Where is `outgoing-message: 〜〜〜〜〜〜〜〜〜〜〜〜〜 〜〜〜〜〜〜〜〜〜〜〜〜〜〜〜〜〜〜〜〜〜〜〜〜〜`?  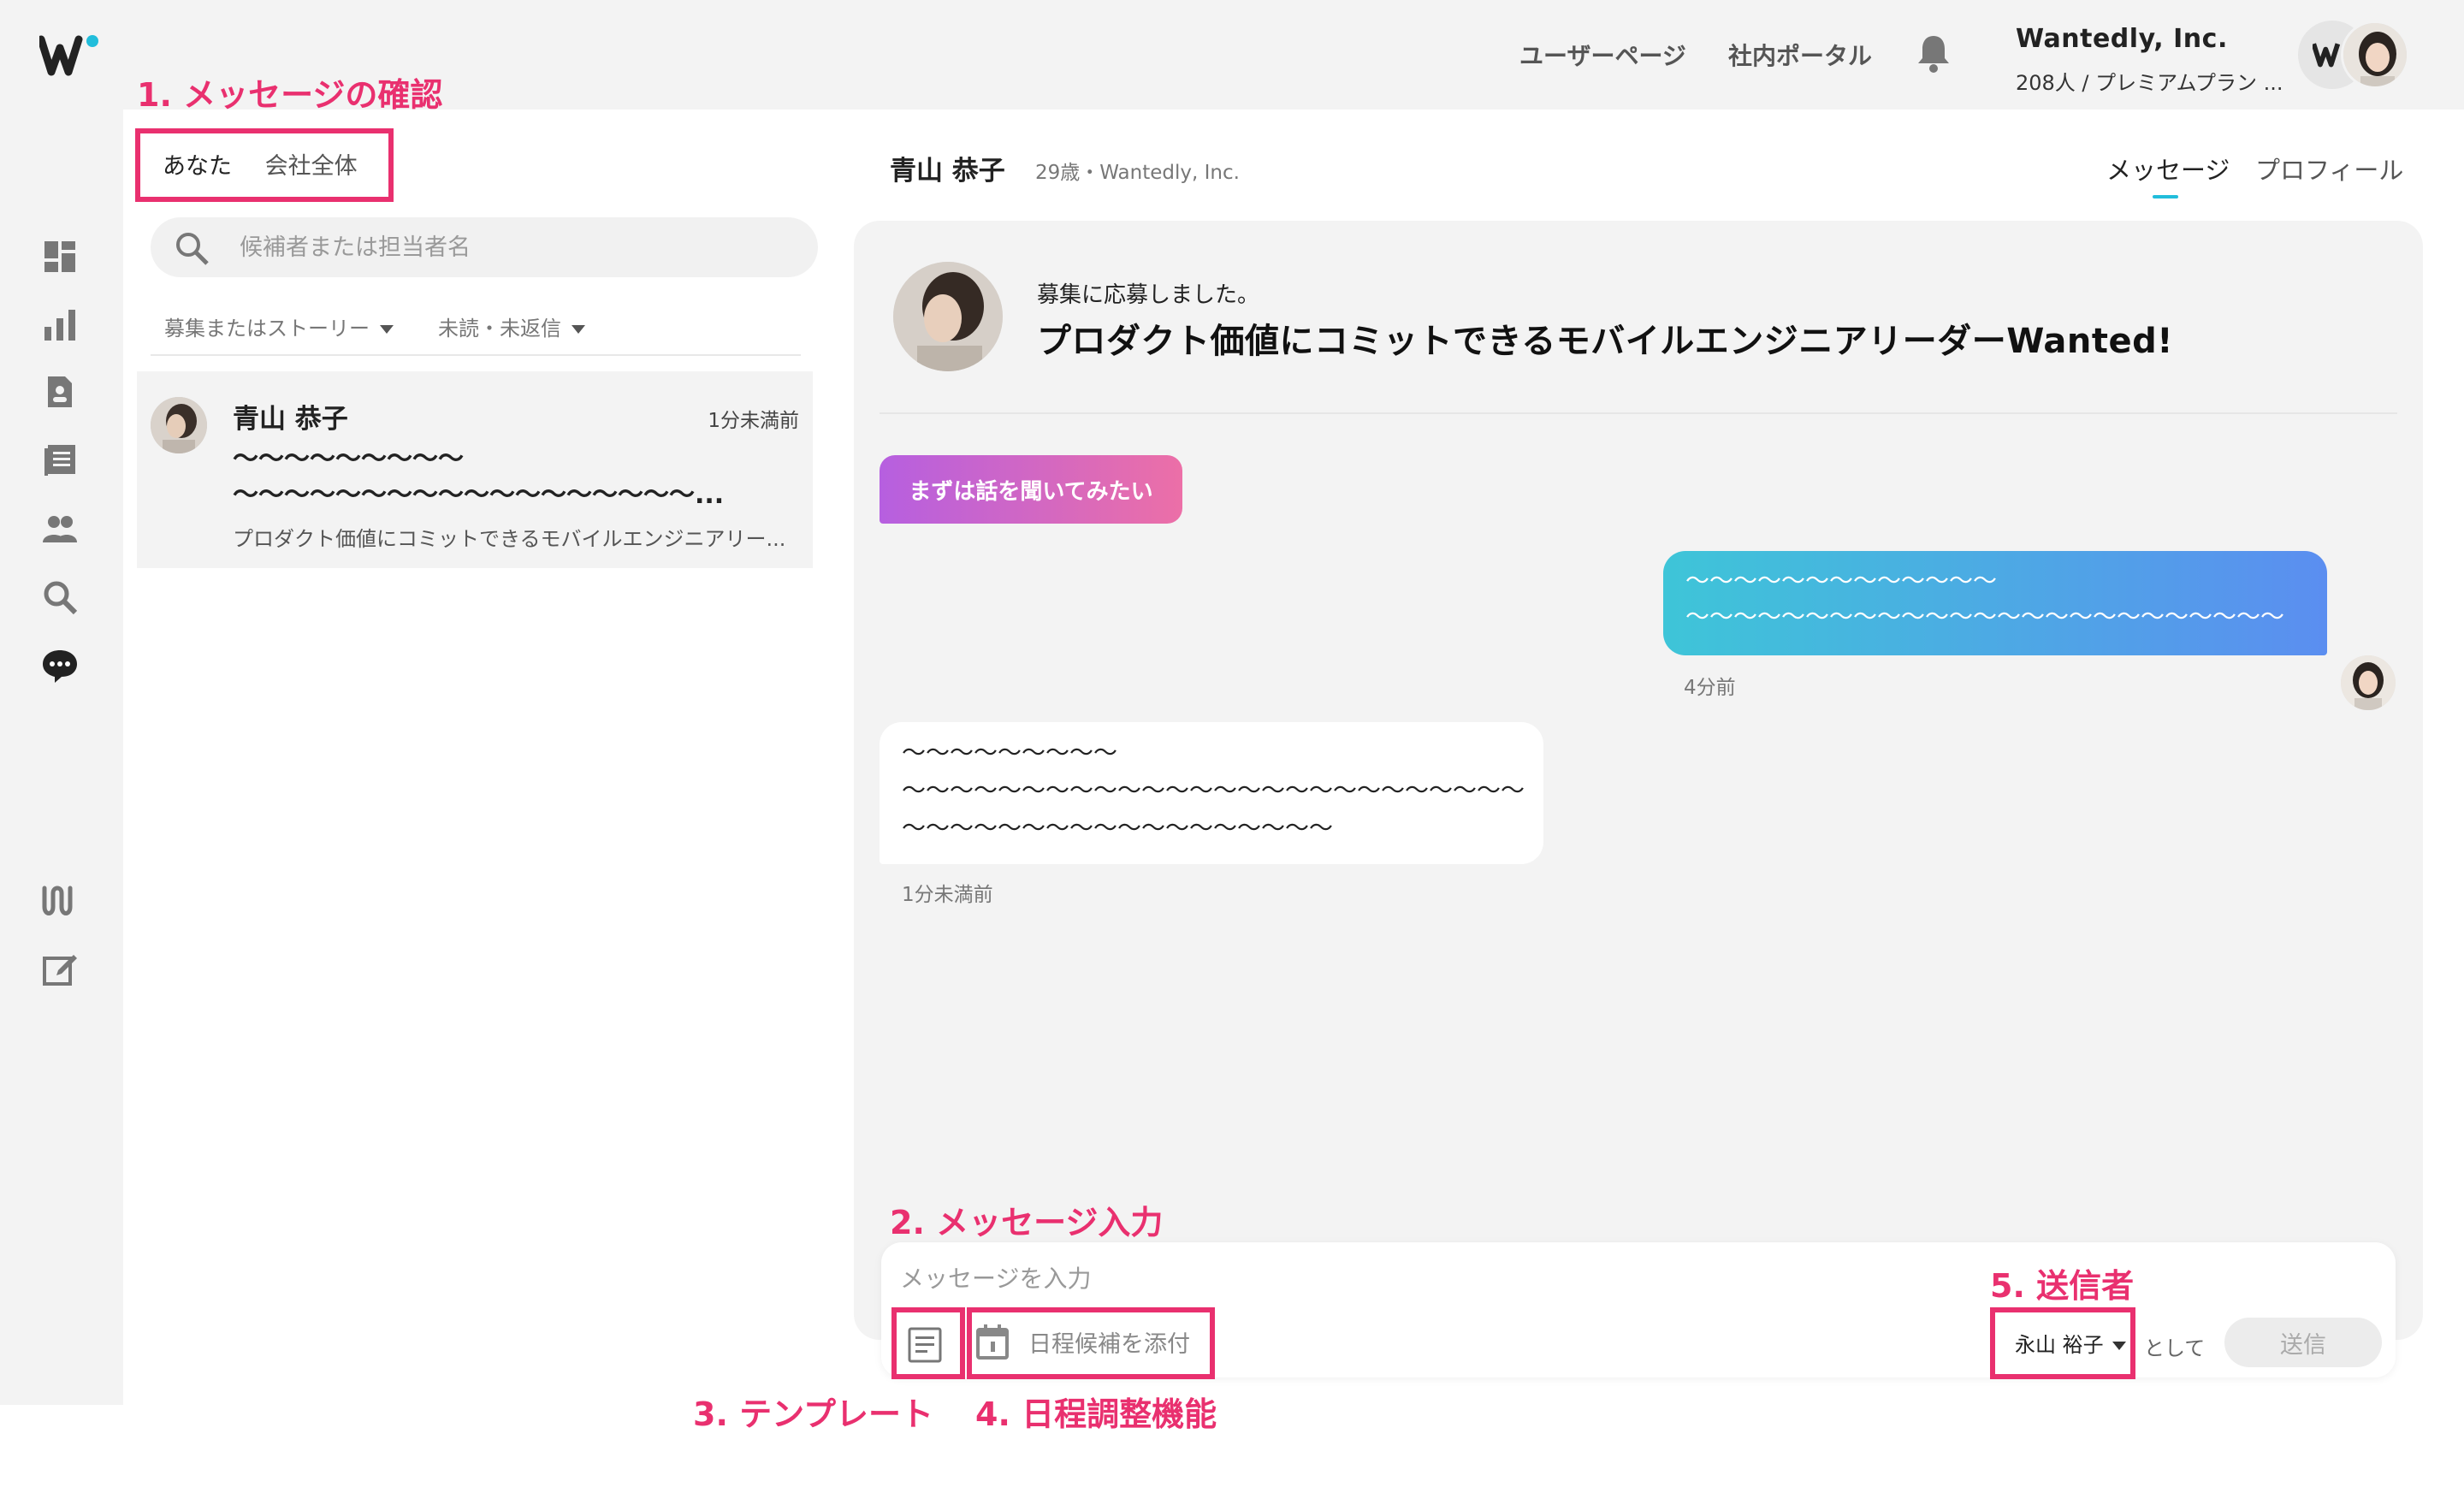
outgoing-message: 〜〜〜〜〜〜〜〜〜〜〜〜〜 〜〜〜〜〜〜〜〜〜〜〜〜〜〜〜〜〜〜〜〜〜〜〜〜〜 is located at coordinates (1995, 603).